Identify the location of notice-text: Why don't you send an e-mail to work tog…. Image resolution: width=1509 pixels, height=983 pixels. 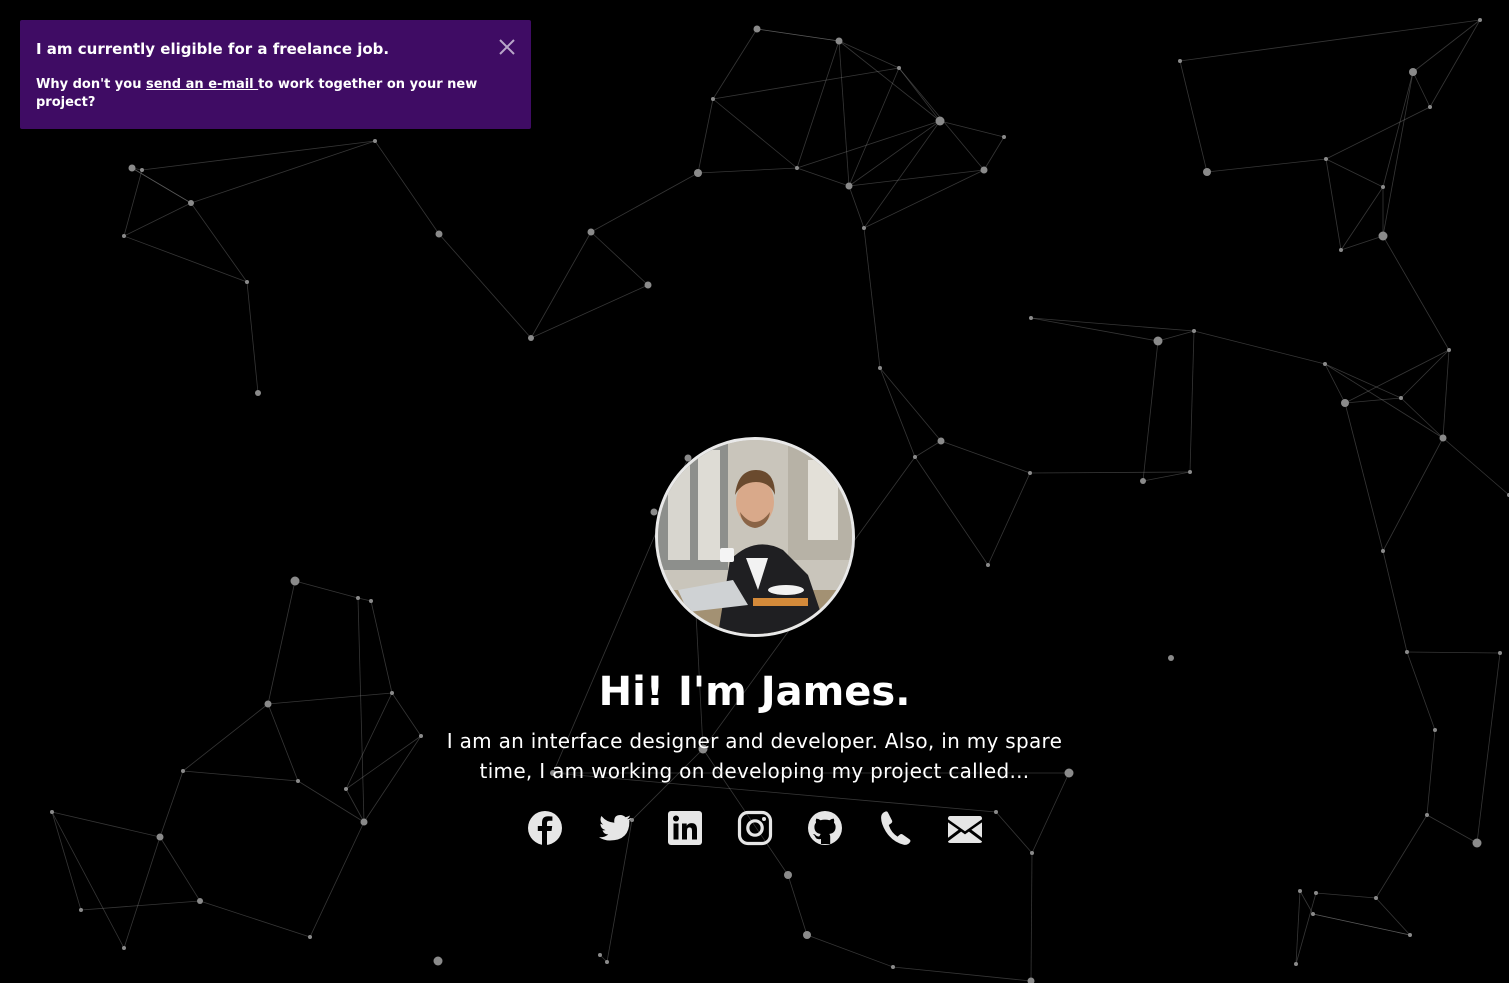
(275, 94).